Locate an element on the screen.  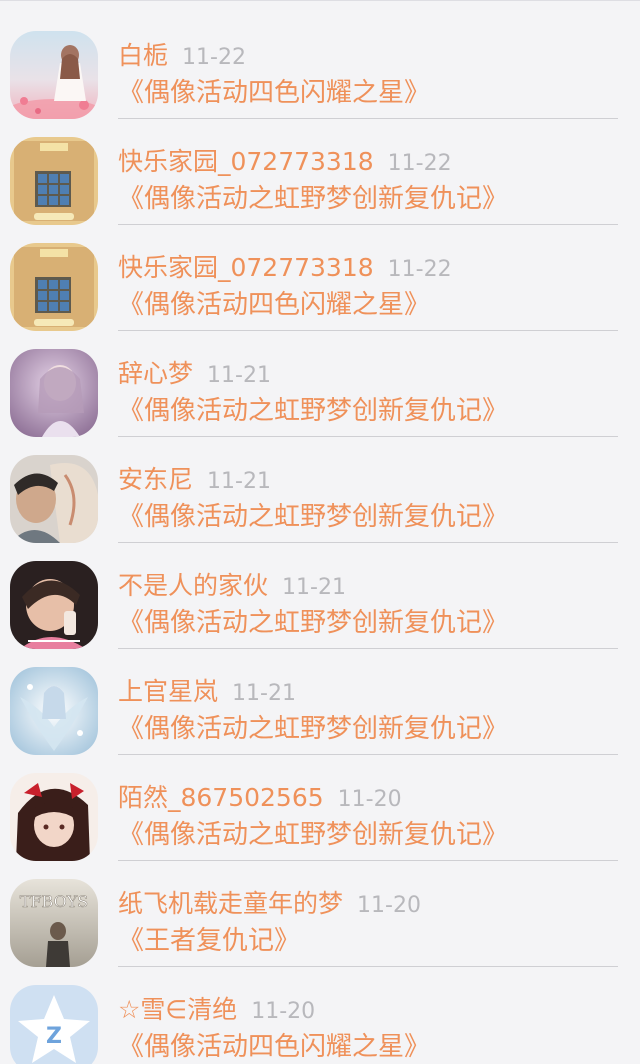
user-name: 上官星岚 is located at coordinates (168, 691).